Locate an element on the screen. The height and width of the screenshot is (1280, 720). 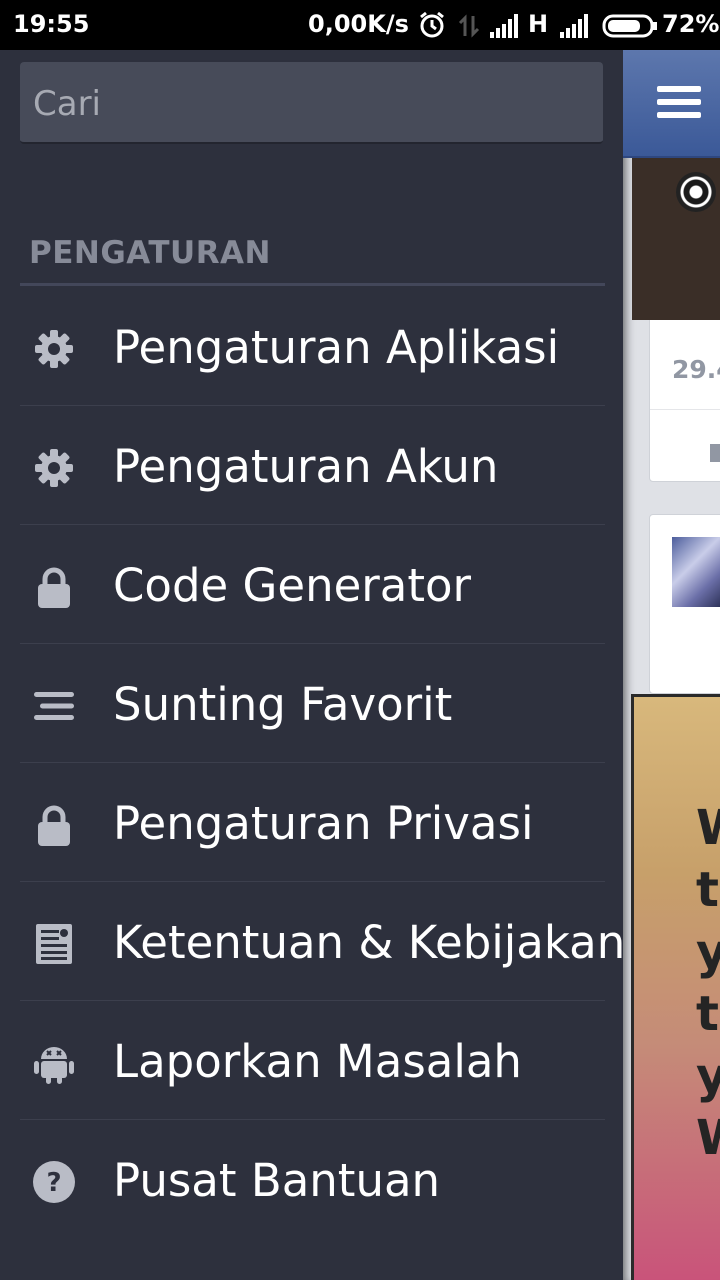
menu-item-label: Code Generator is located at coordinates (292, 585).